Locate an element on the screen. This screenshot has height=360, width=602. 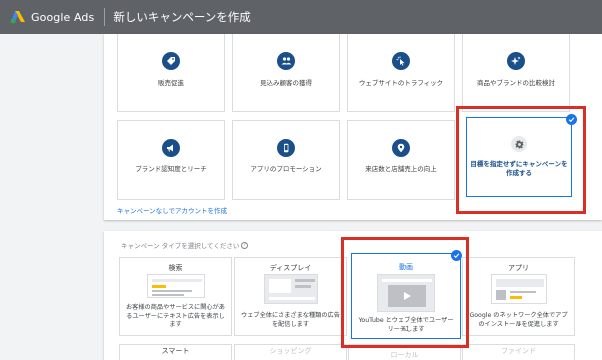
goal-label: ウェブサイトのトラフィック is located at coordinates (401, 83).